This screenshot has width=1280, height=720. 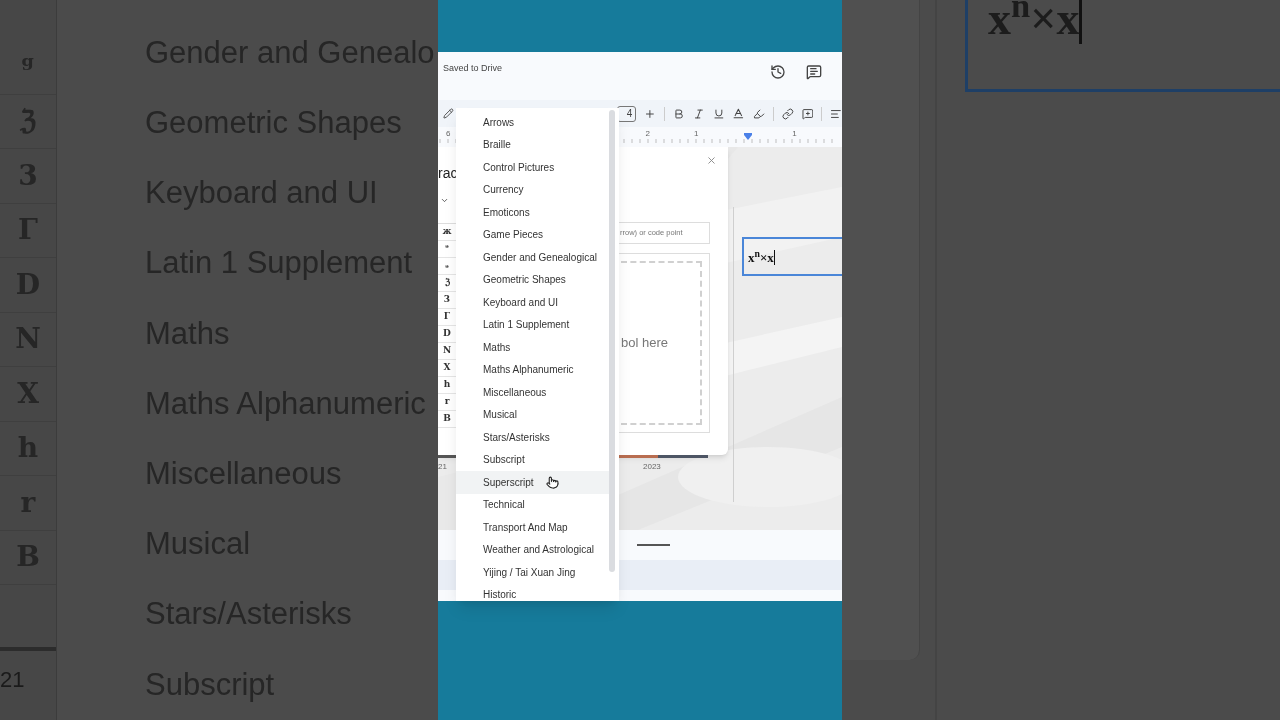 What do you see at coordinates (532, 234) in the screenshot?
I see `menu-item: Game Pieces` at bounding box center [532, 234].